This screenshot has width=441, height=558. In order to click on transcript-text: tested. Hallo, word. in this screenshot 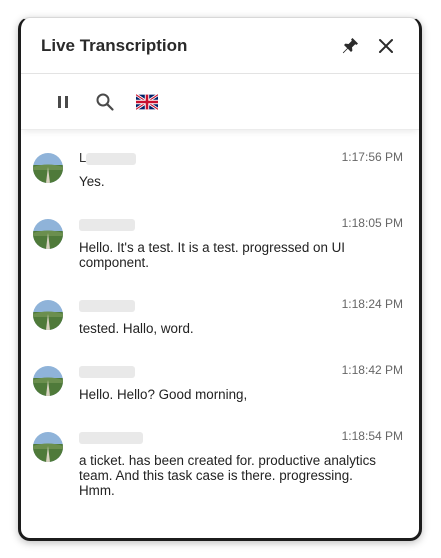, I will do `click(136, 328)`.